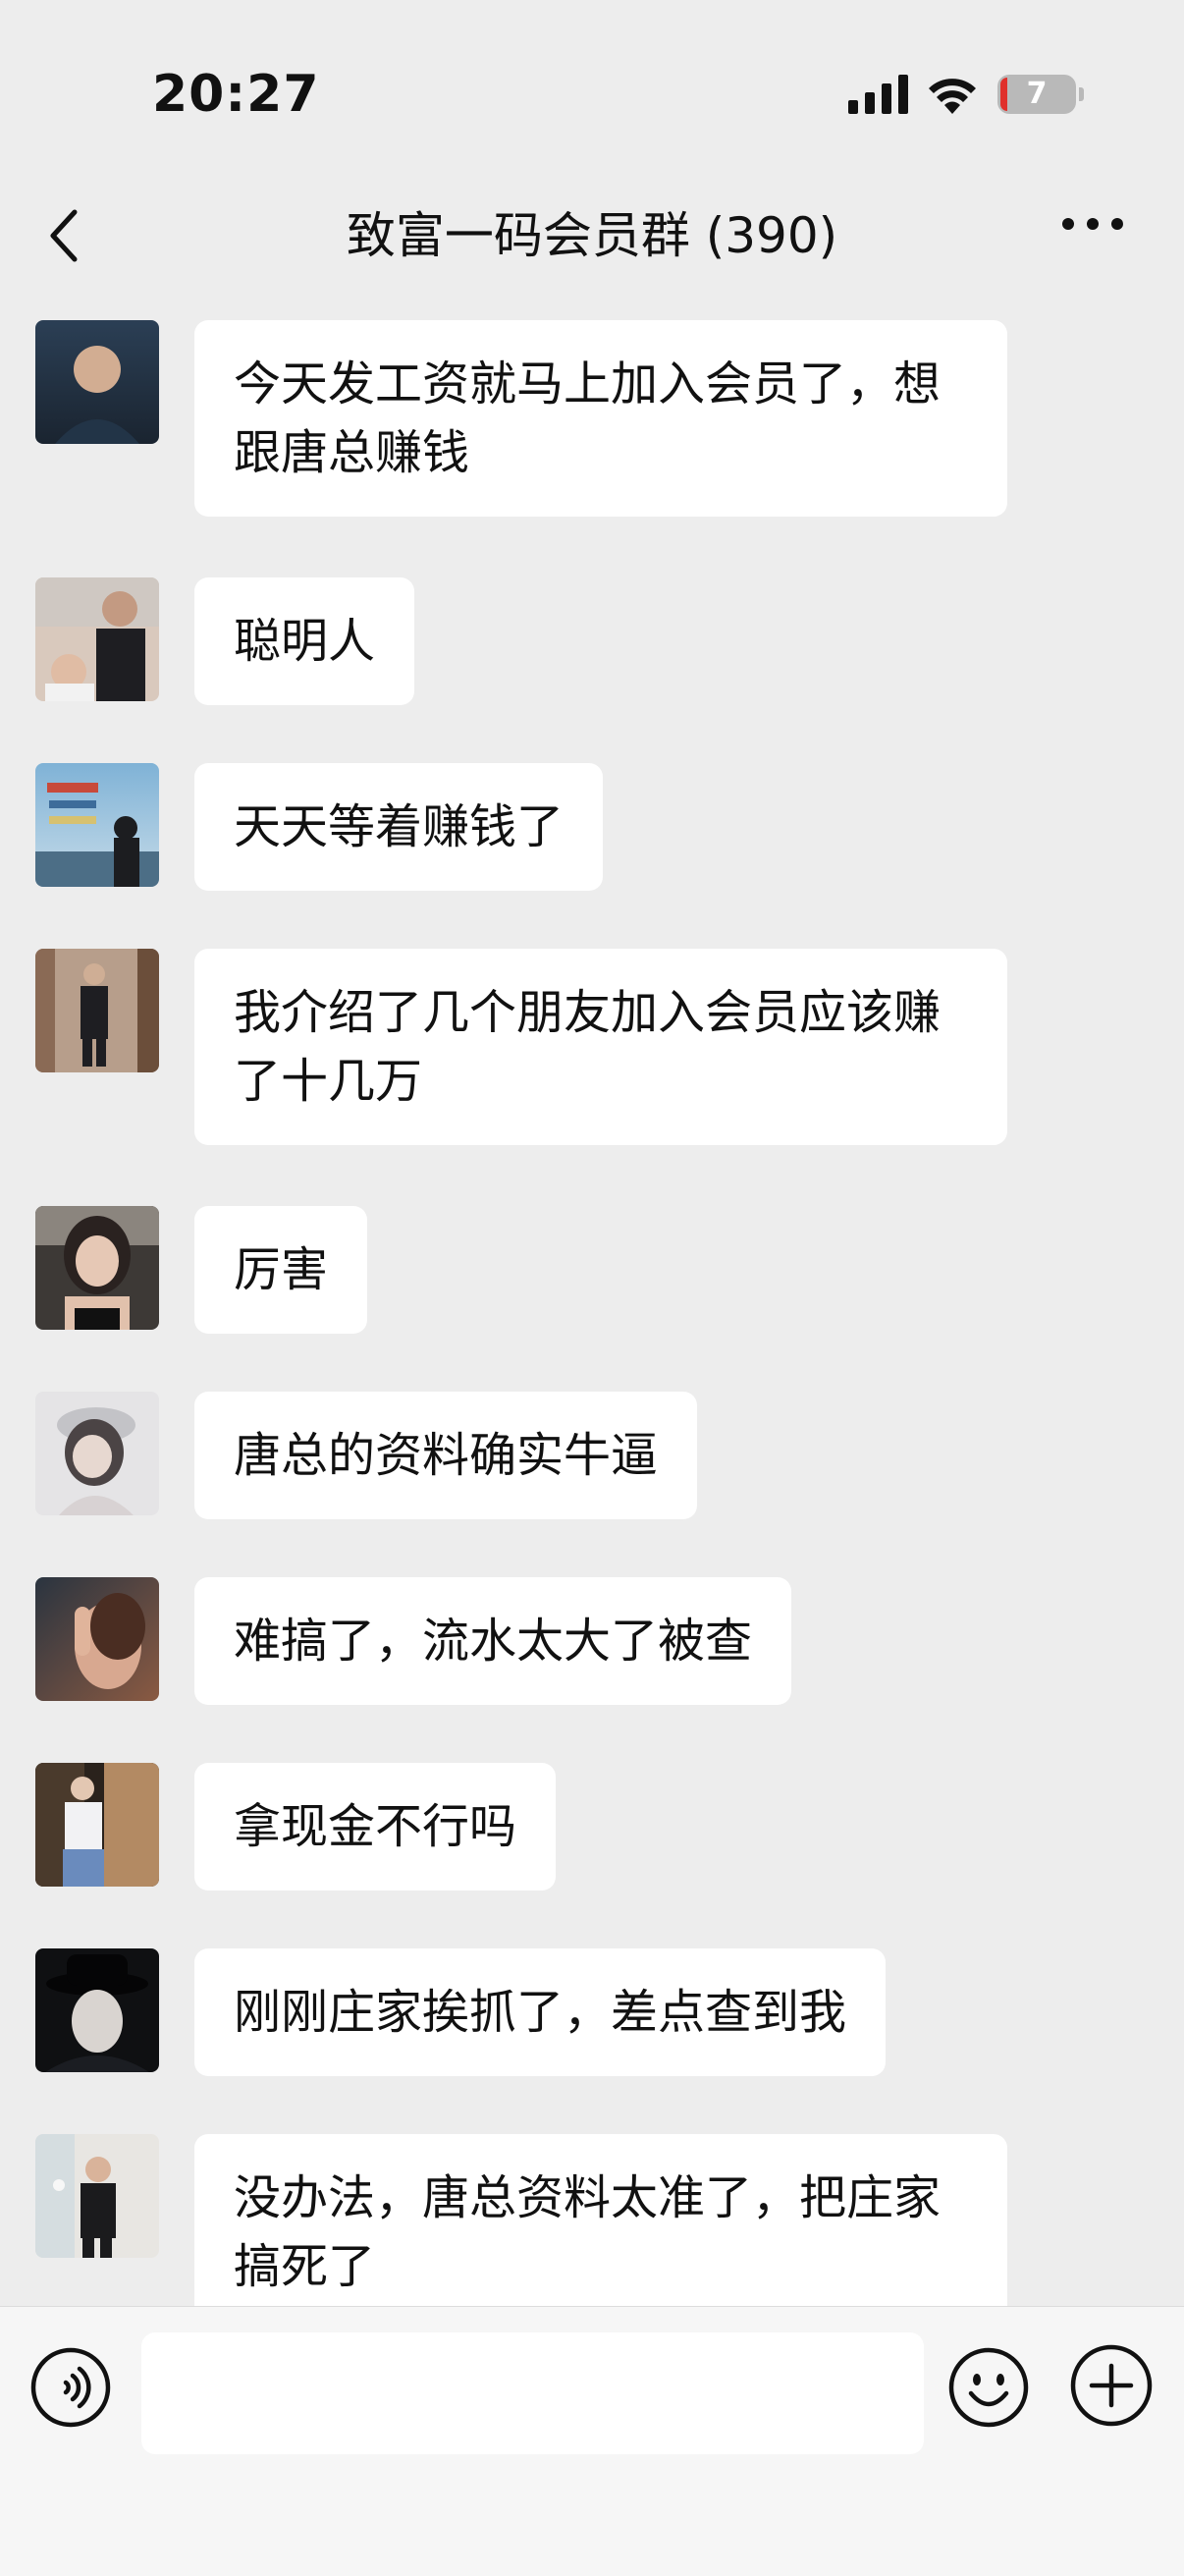 The height and width of the screenshot is (2576, 1184). Describe the element at coordinates (592, 88) in the screenshot. I see `status-bar: 20:27 7` at that location.